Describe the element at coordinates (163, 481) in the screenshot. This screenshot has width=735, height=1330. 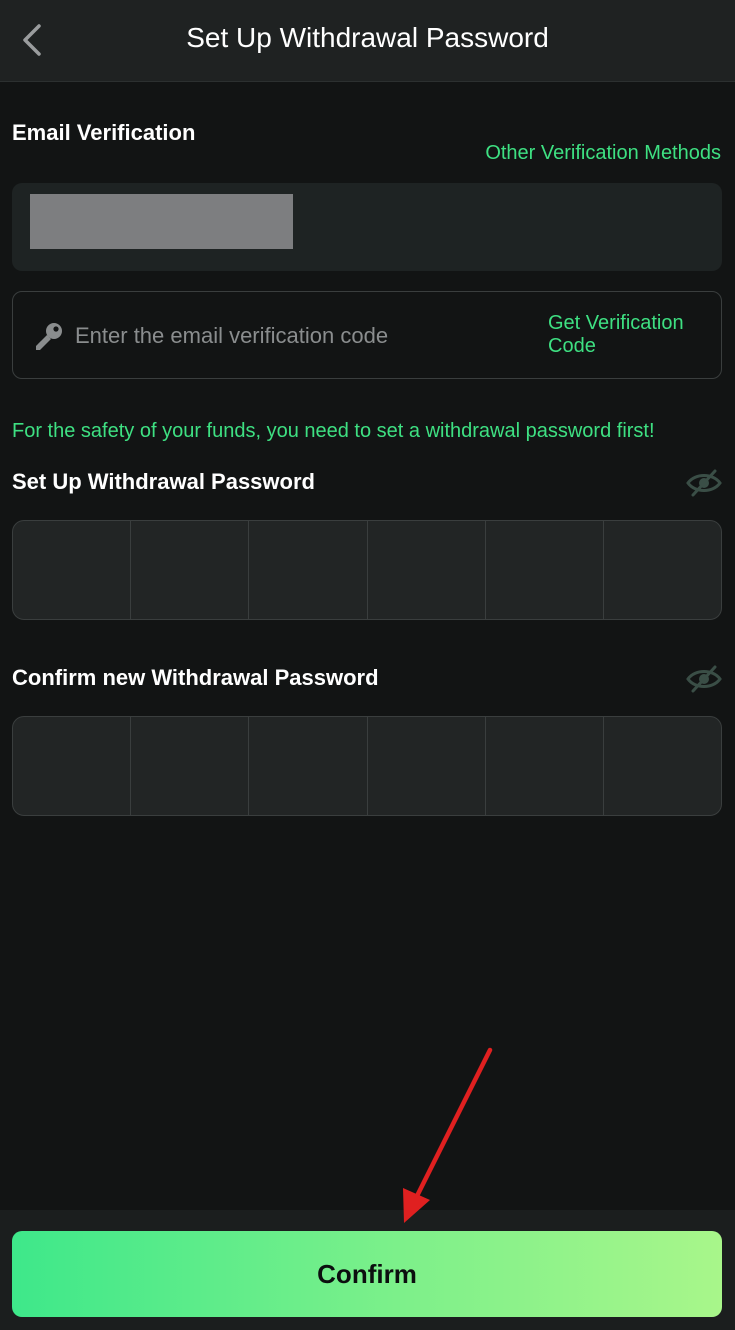
I see `withdrawal-password-label: Set Up Withdrawal Password` at that location.